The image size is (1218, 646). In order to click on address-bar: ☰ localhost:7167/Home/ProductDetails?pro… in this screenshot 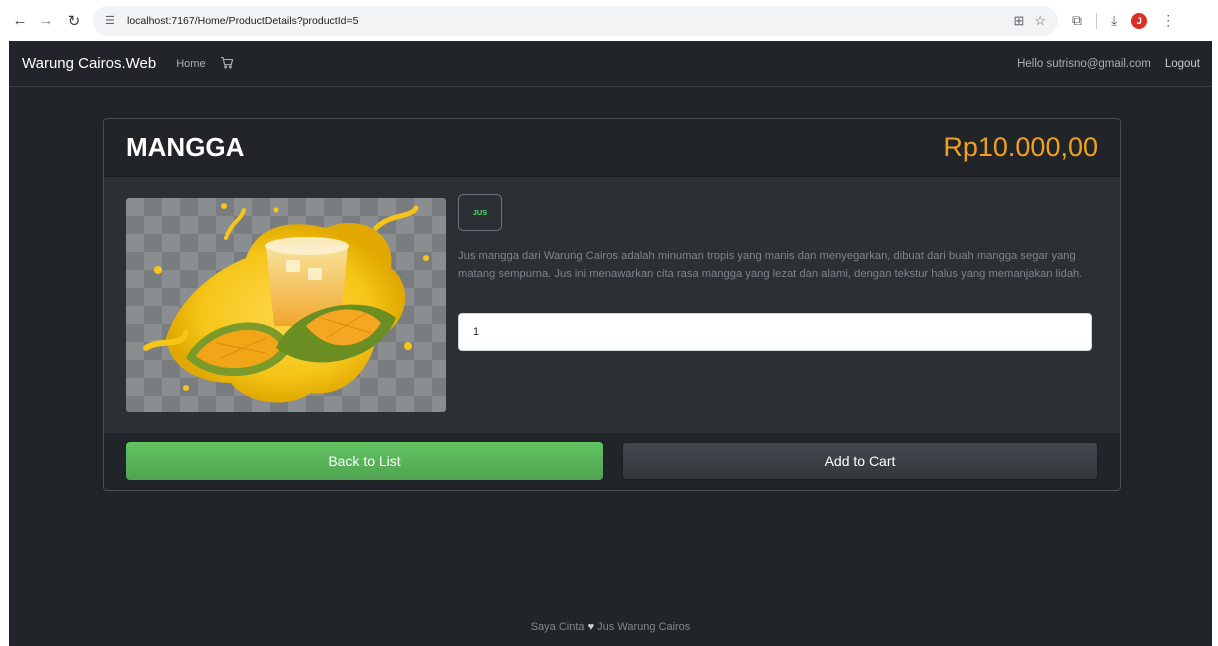, I will do `click(575, 20)`.